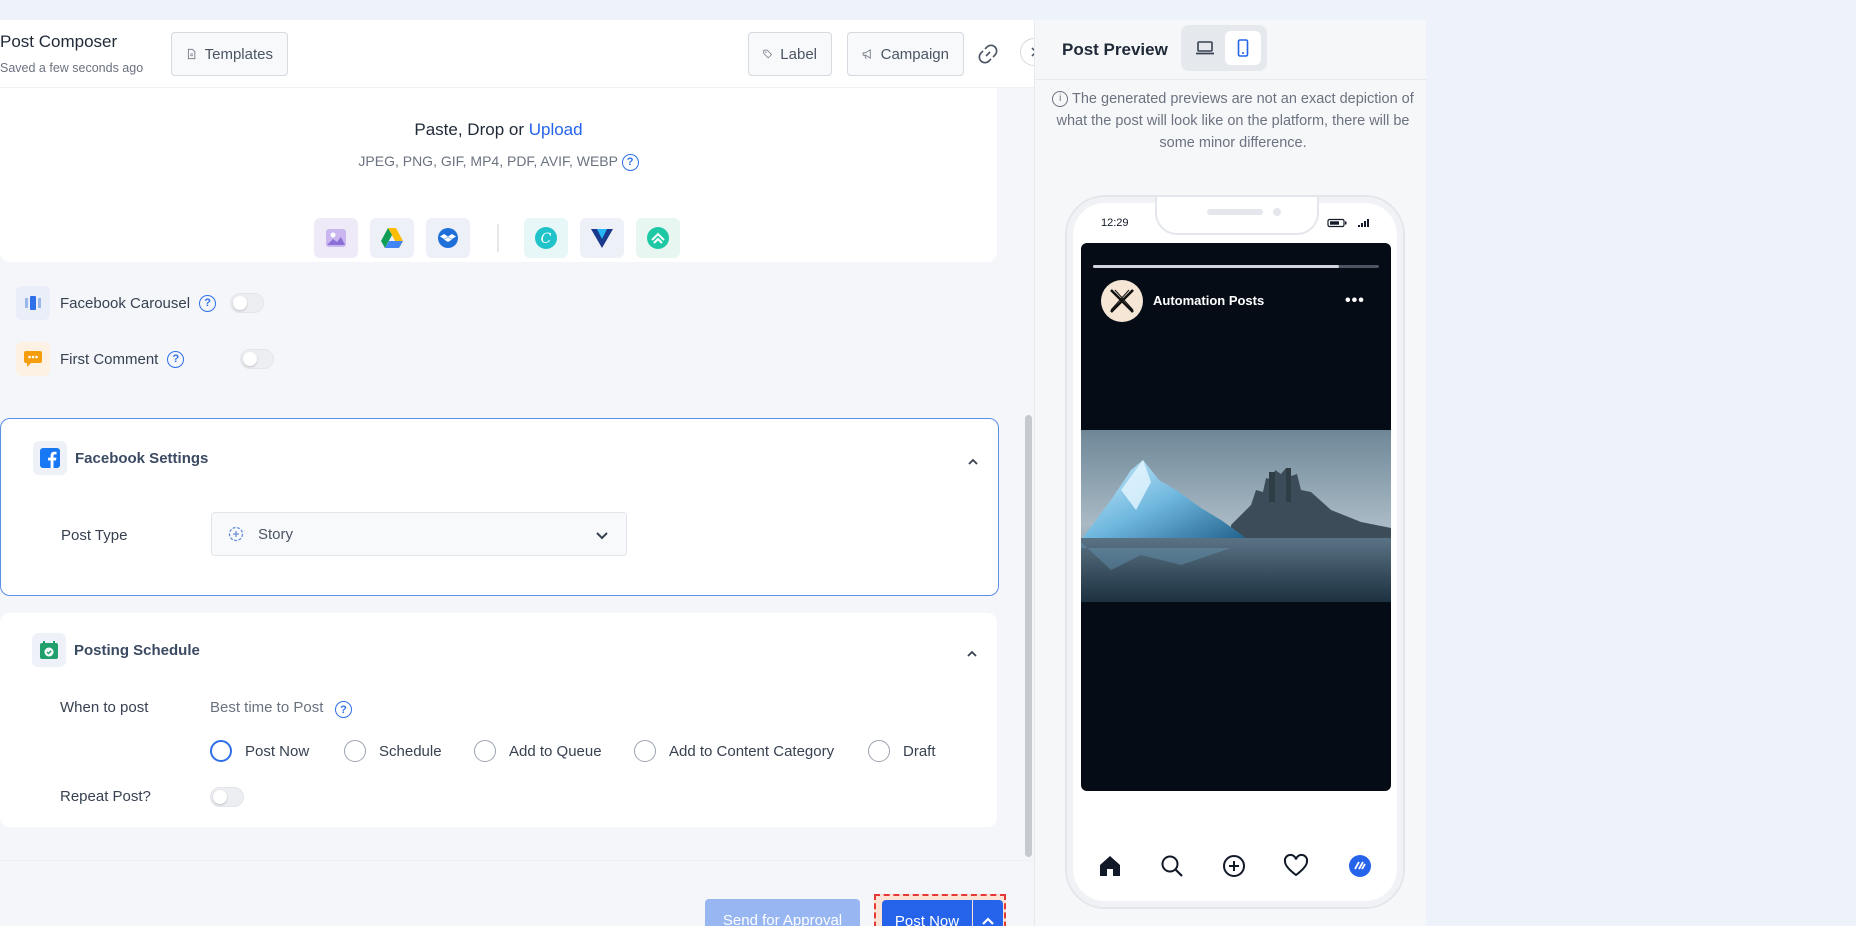 Image resolution: width=1856 pixels, height=926 pixels. What do you see at coordinates (191, 54) in the screenshot?
I see `document-icon` at bounding box center [191, 54].